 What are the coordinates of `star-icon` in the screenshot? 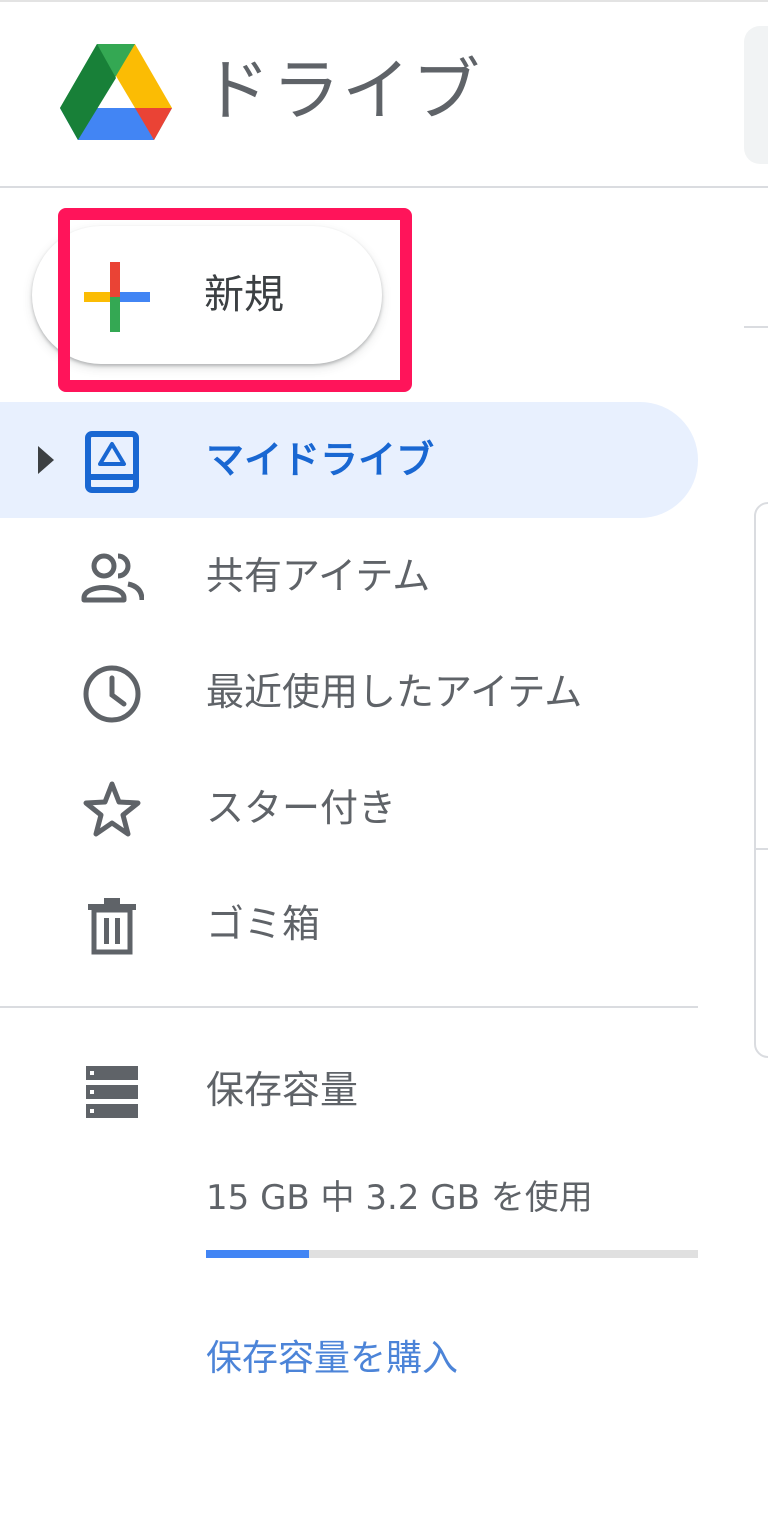 It's located at (112, 809).